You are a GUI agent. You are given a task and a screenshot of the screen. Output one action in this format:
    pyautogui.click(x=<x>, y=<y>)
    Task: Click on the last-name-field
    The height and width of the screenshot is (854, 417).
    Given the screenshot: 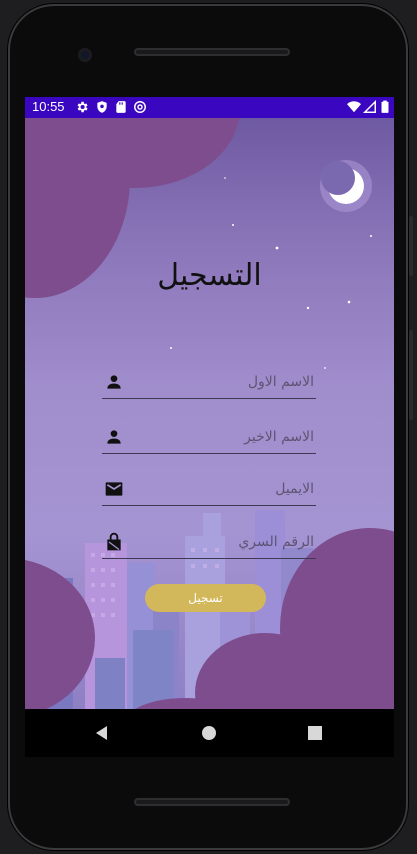 What is the action you would take?
    pyautogui.click(x=209, y=438)
    